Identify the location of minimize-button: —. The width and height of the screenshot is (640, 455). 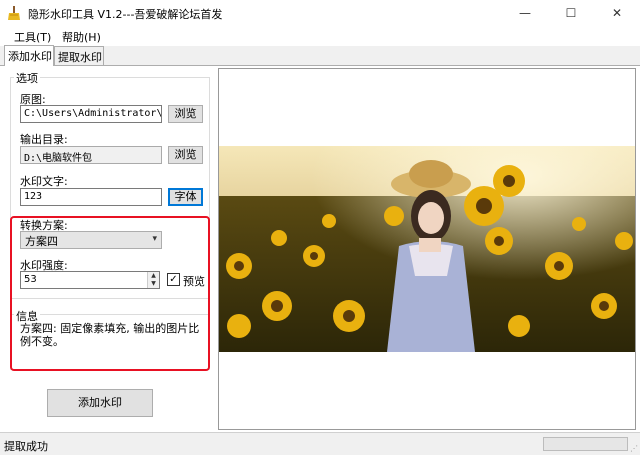
(525, 13).